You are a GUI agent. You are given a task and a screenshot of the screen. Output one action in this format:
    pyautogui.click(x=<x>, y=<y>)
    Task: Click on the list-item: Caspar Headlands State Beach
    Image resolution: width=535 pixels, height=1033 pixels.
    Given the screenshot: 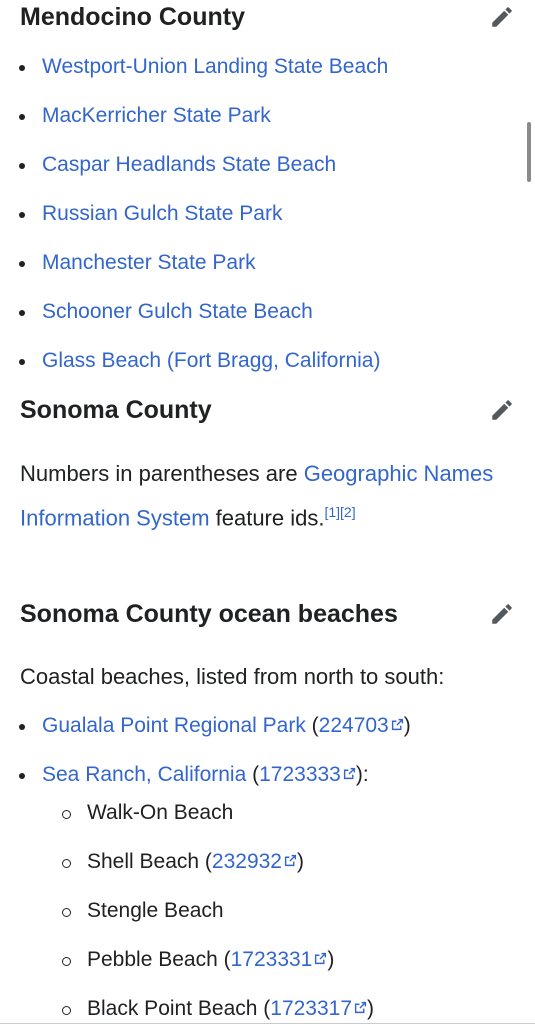 What is the action you would take?
    pyautogui.click(x=267, y=164)
    